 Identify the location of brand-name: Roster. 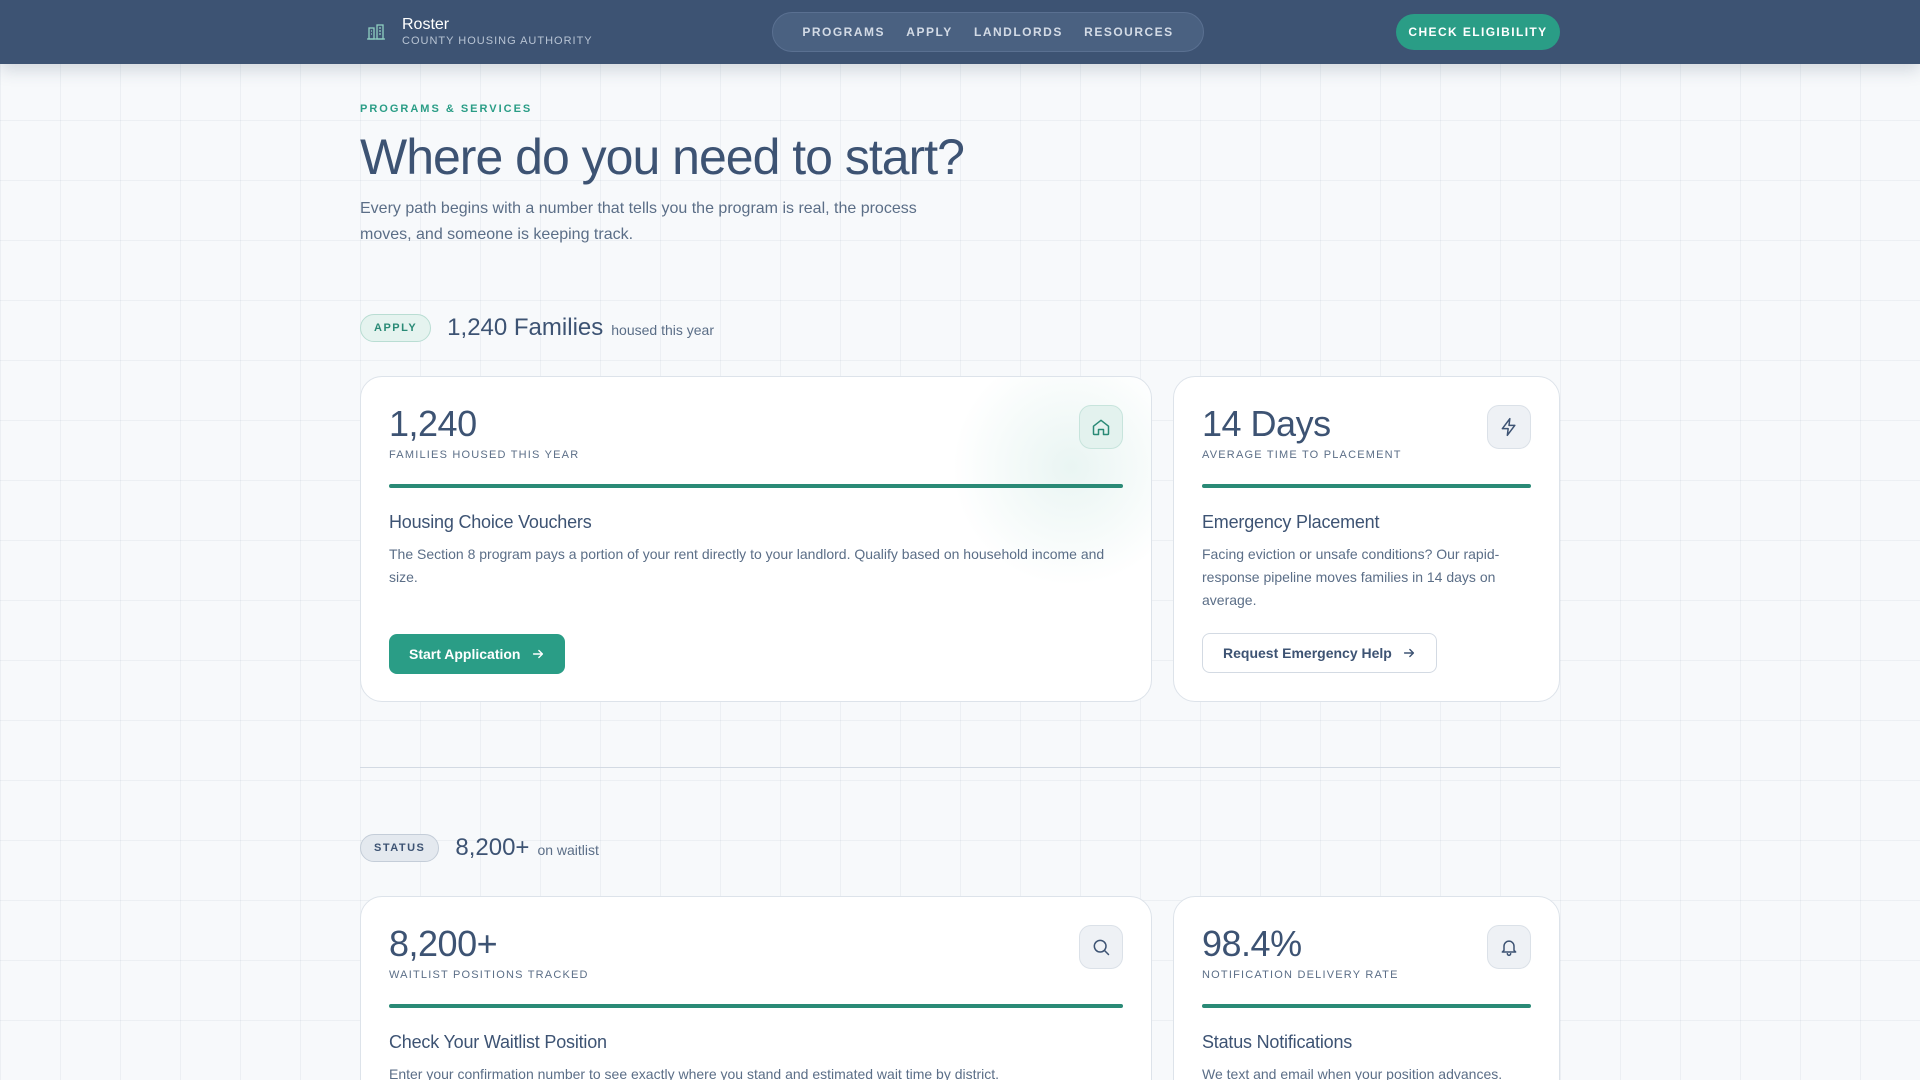
(426, 24).